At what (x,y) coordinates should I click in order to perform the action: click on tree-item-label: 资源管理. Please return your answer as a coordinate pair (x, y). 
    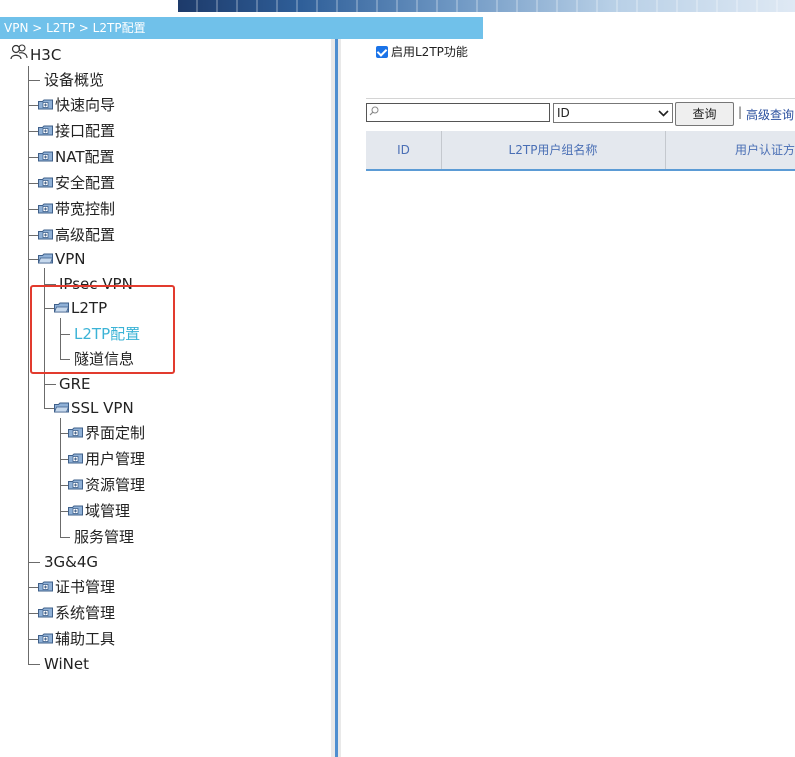
    Looking at the image, I should click on (115, 485).